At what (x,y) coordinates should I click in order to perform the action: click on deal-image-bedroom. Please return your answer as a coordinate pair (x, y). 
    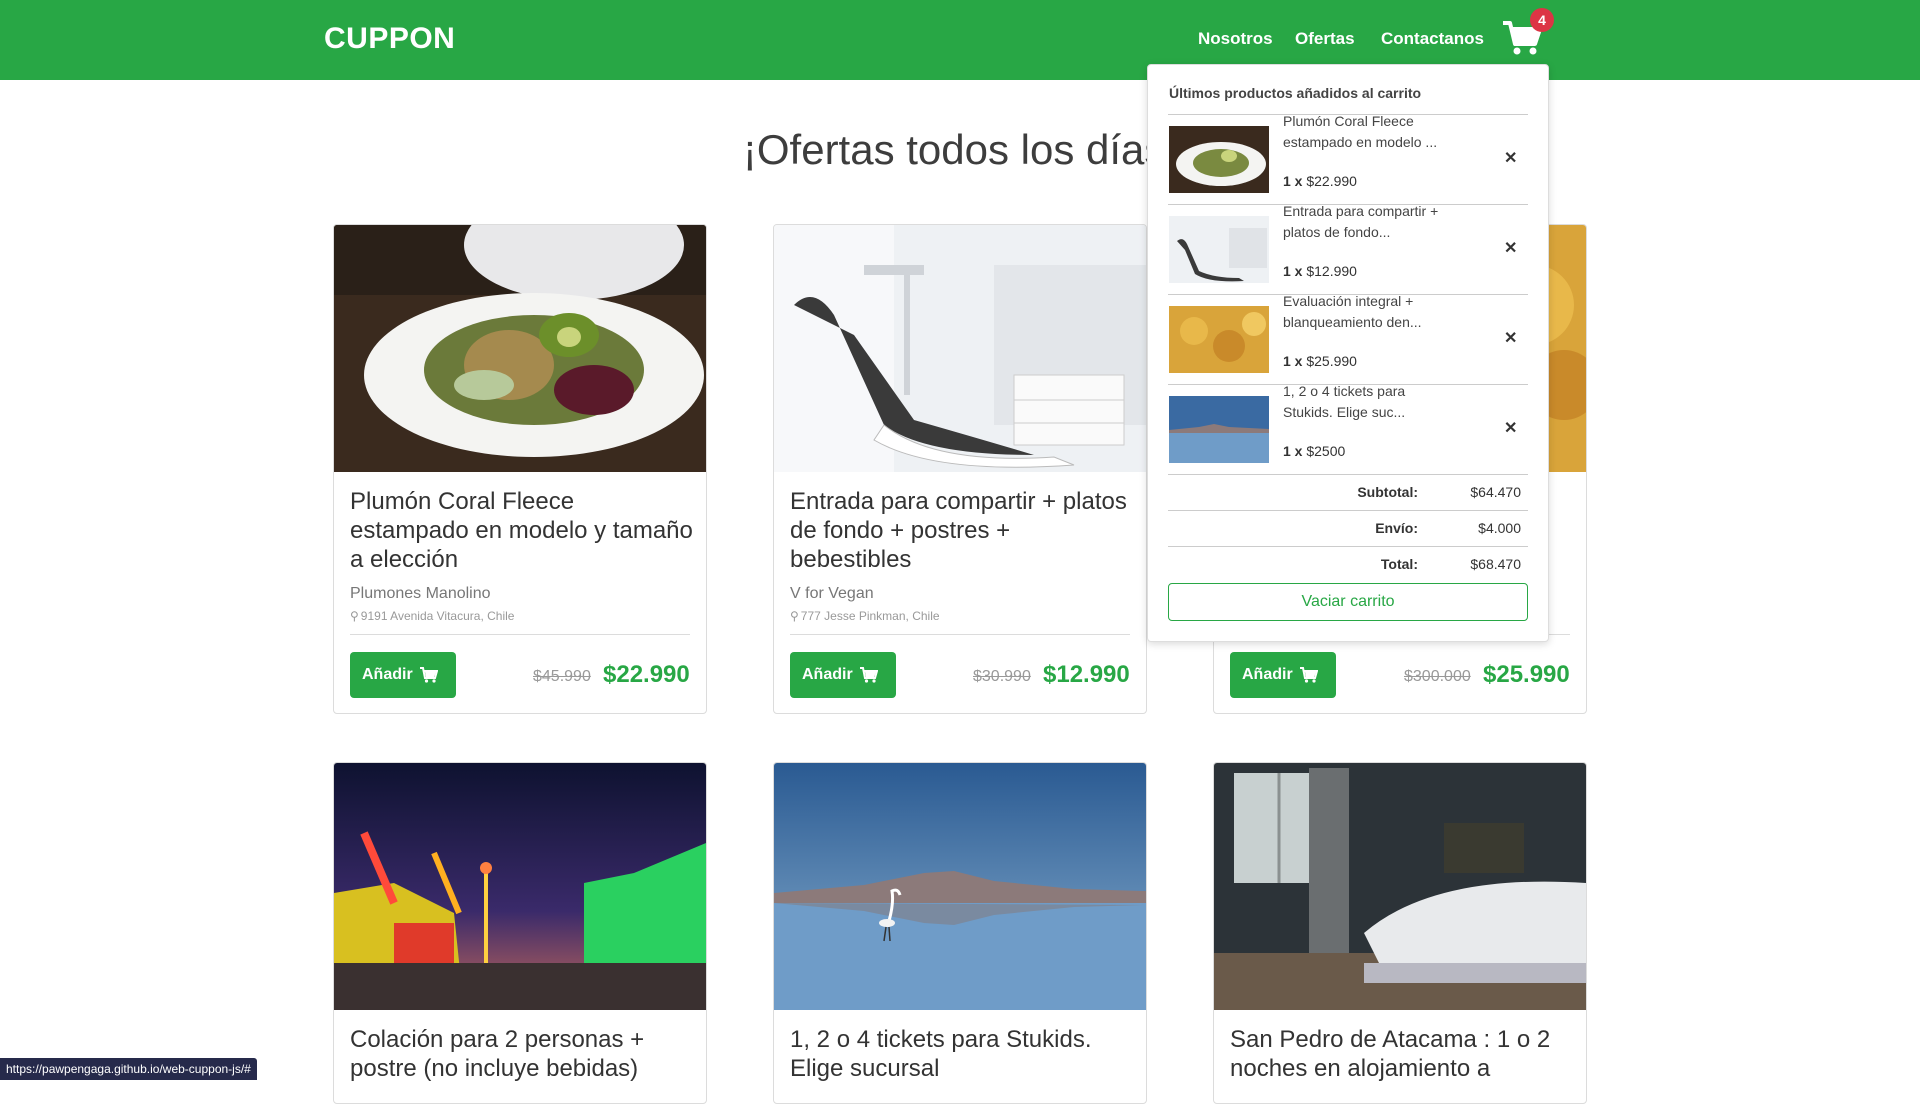
    Looking at the image, I should click on (1400, 886).